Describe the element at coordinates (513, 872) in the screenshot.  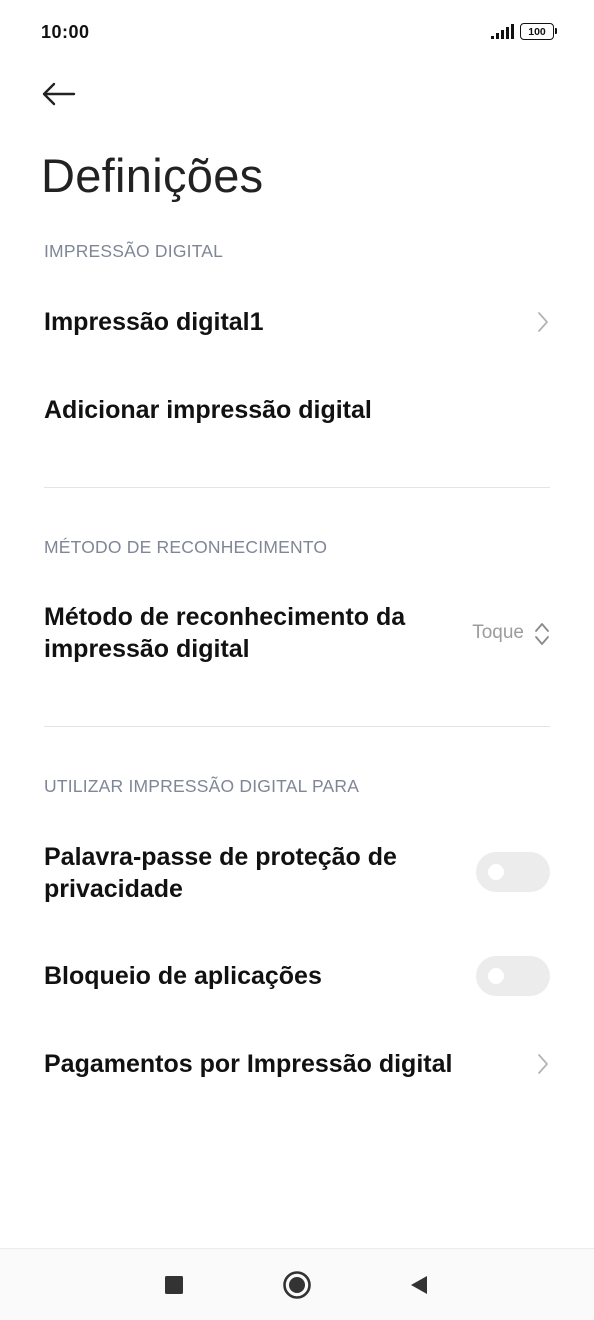
I see `privacy-password-toggle` at that location.